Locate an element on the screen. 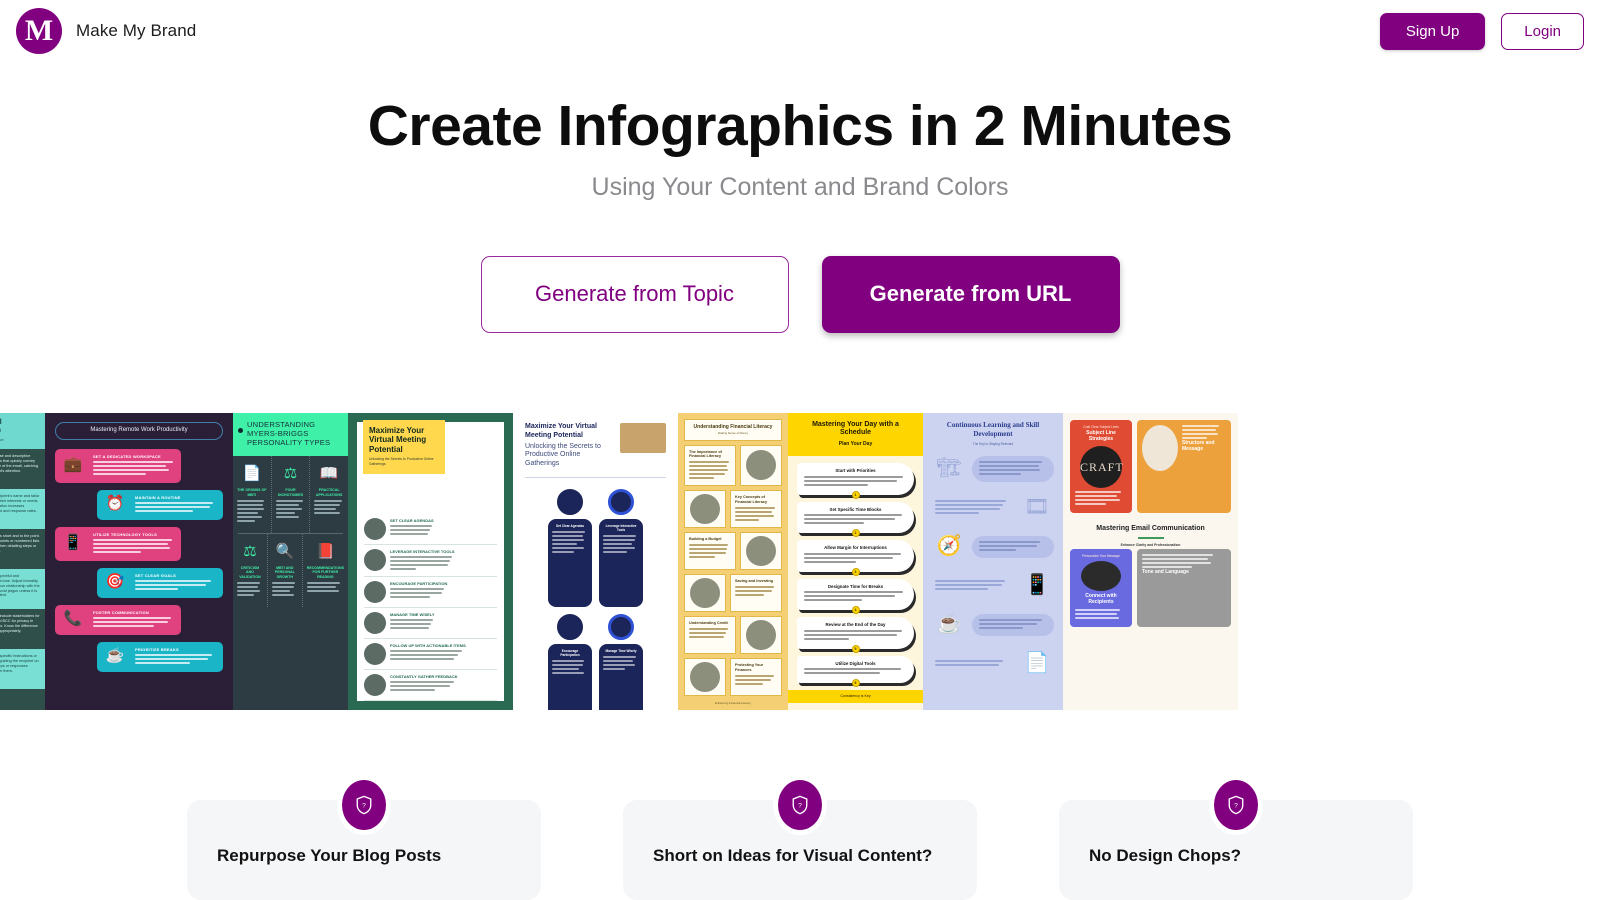 The height and width of the screenshot is (900, 1600). mobile-phone-icon: 📱 is located at coordinates (73, 543).